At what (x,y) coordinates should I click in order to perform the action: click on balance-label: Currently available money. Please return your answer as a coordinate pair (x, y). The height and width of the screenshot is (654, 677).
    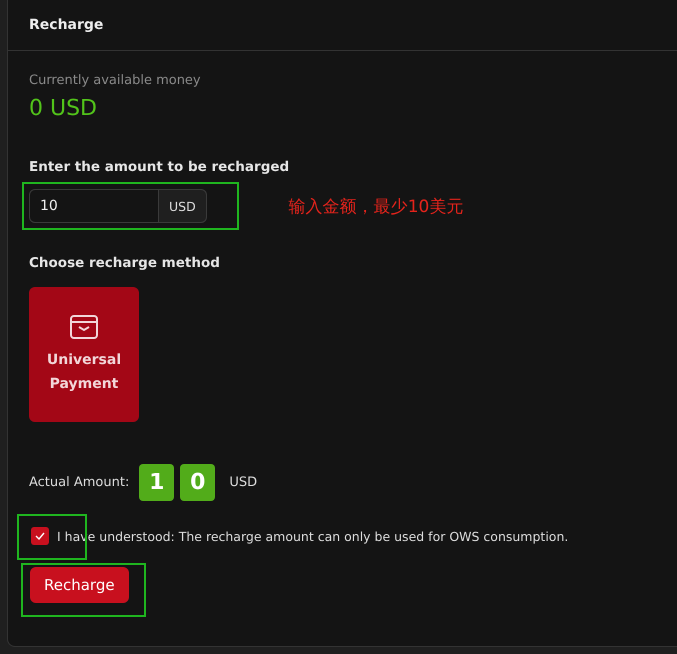
    Looking at the image, I should click on (115, 80).